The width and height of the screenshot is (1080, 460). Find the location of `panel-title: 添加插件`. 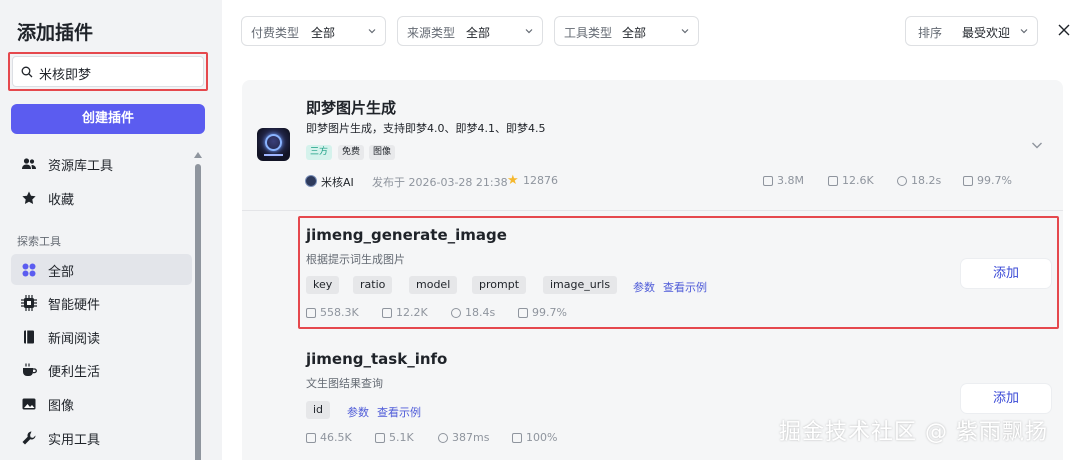

panel-title: 添加插件 is located at coordinates (55, 33).